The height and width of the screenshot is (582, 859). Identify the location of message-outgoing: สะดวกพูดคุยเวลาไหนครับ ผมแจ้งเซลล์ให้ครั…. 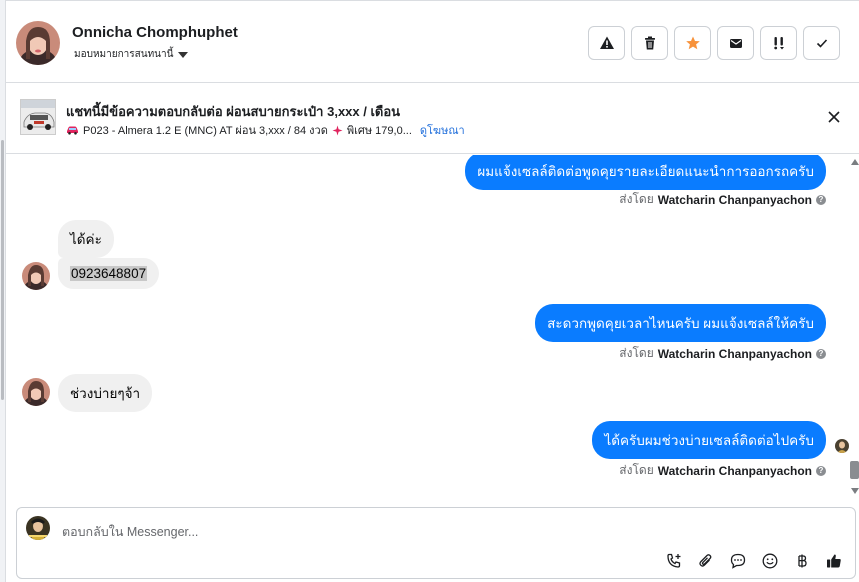
(680, 323).